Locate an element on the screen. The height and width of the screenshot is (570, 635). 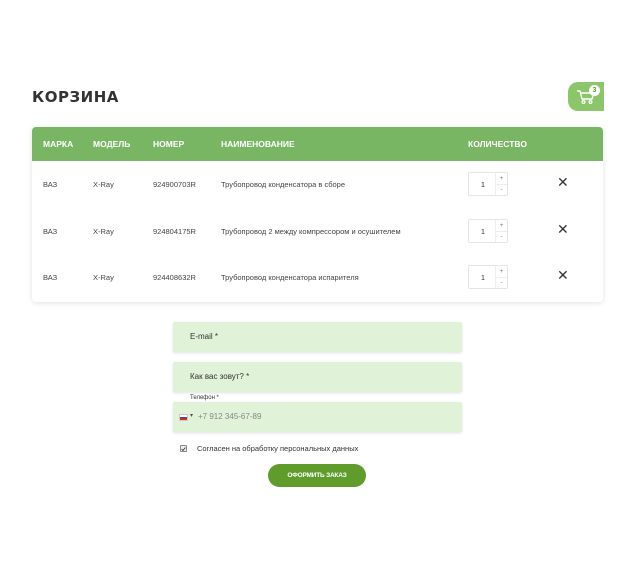
phone-field: ▾ +7 912 345-67-89 is located at coordinates (317, 417).